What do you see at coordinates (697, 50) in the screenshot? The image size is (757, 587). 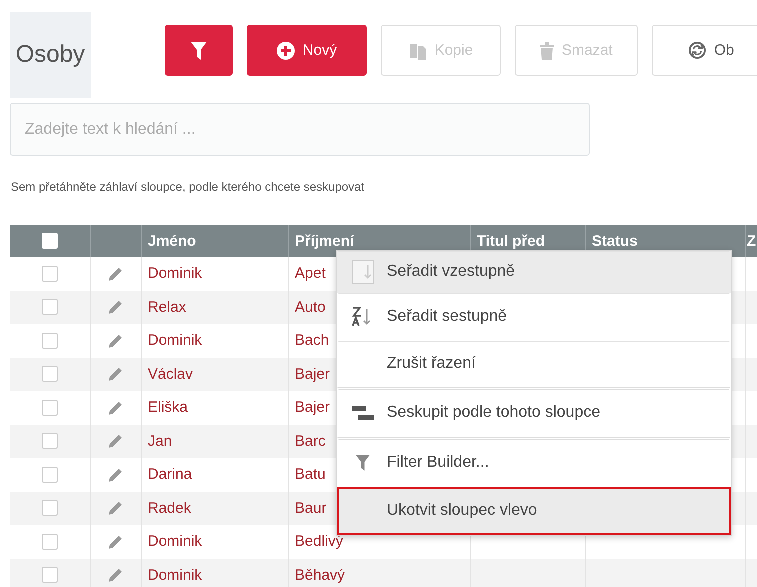 I see `refresh-icon` at bounding box center [697, 50].